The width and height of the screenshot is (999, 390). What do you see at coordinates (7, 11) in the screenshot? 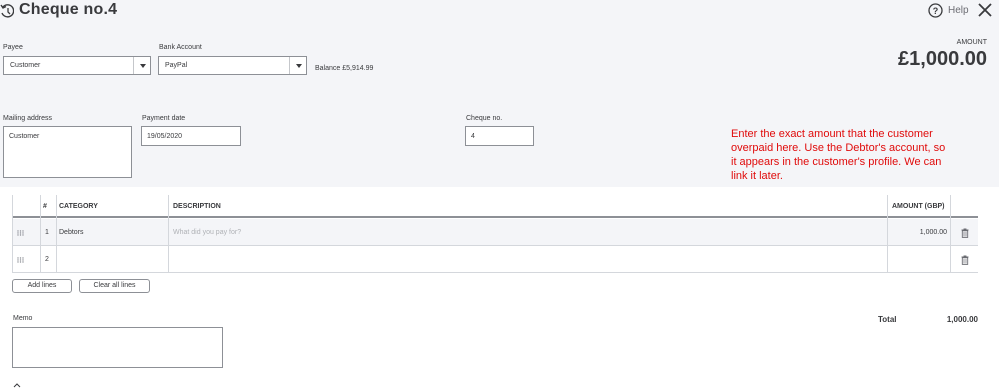
I see `history-icon` at bounding box center [7, 11].